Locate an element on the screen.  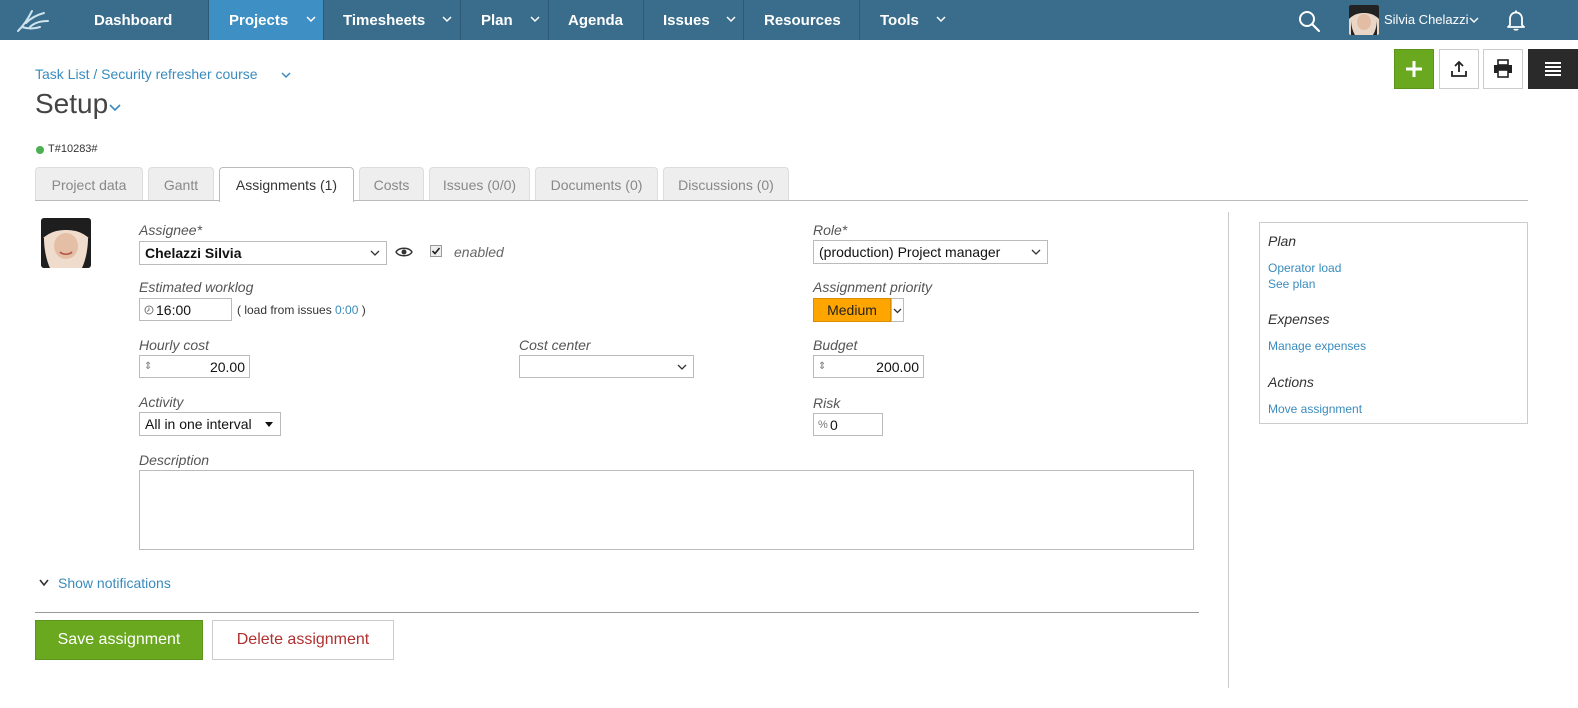
search-icon is located at coordinates (1309, 21).